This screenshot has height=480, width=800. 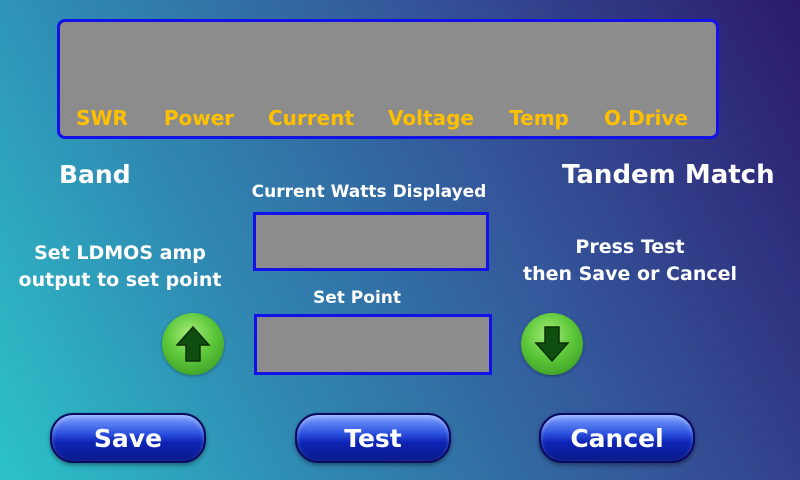 I want to click on arrow-down-icon, so click(x=552, y=344).